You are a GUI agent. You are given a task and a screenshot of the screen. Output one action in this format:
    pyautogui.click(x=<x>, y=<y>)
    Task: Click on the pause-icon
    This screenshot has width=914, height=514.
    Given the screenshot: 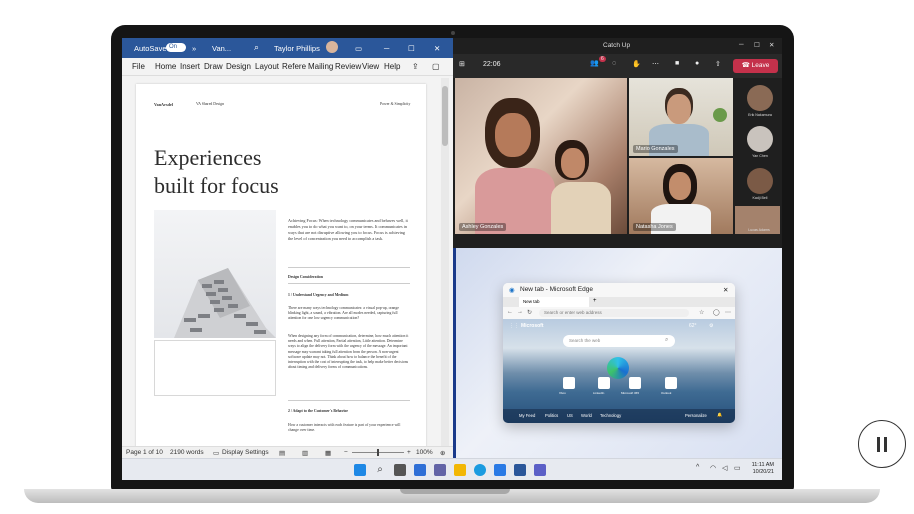 What is the action you would take?
    pyautogui.click(x=885, y=444)
    